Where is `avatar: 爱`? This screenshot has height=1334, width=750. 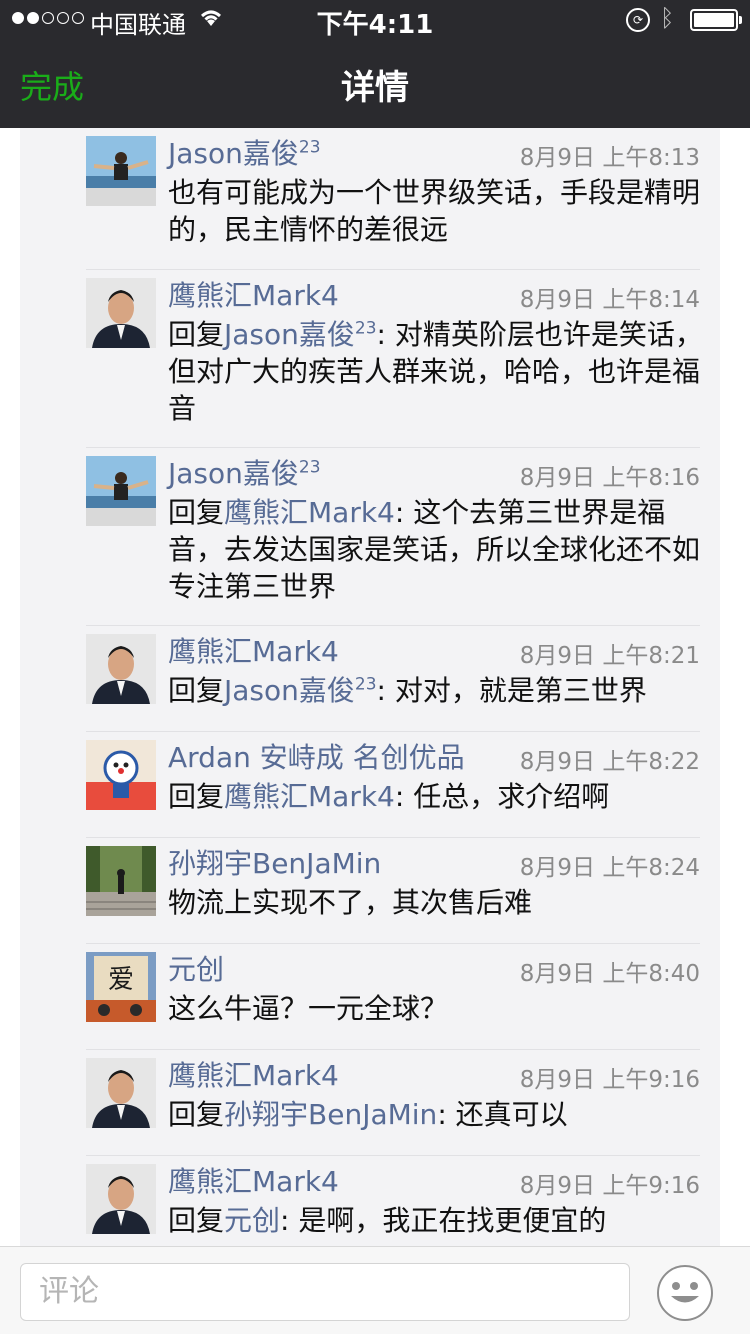
avatar: 爱 is located at coordinates (121, 987).